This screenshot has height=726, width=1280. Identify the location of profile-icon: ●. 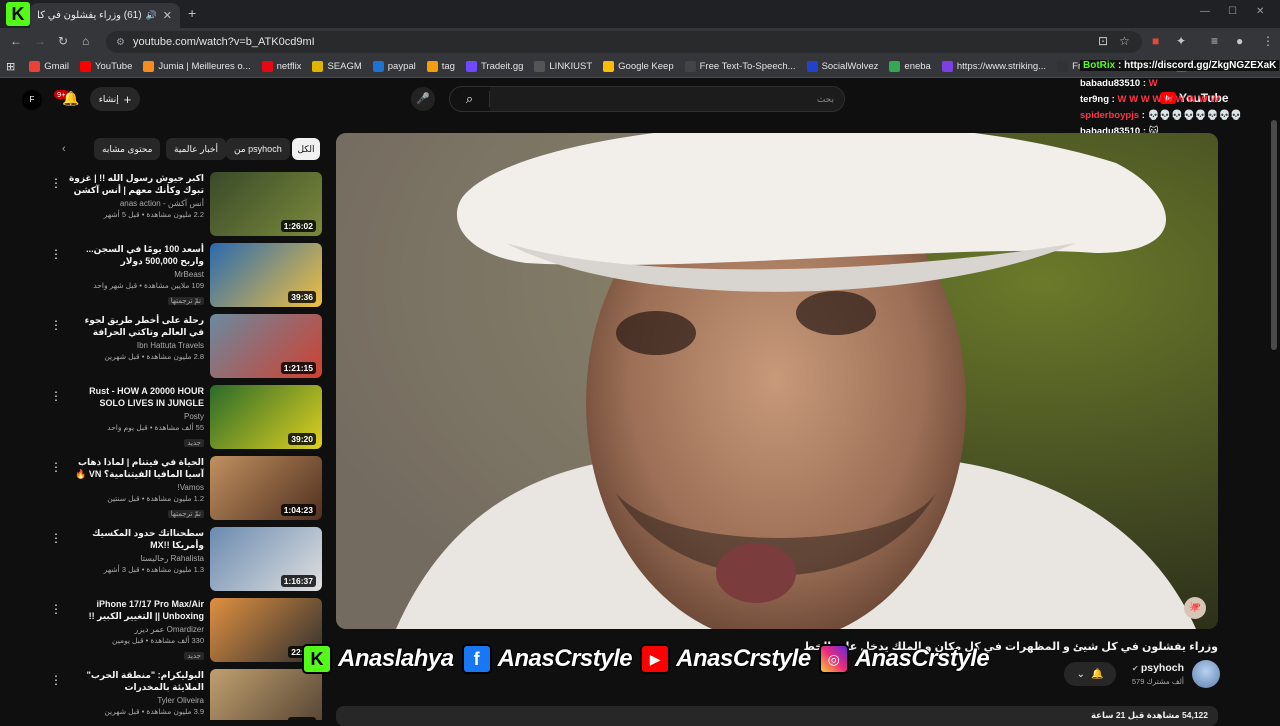
(1239, 41).